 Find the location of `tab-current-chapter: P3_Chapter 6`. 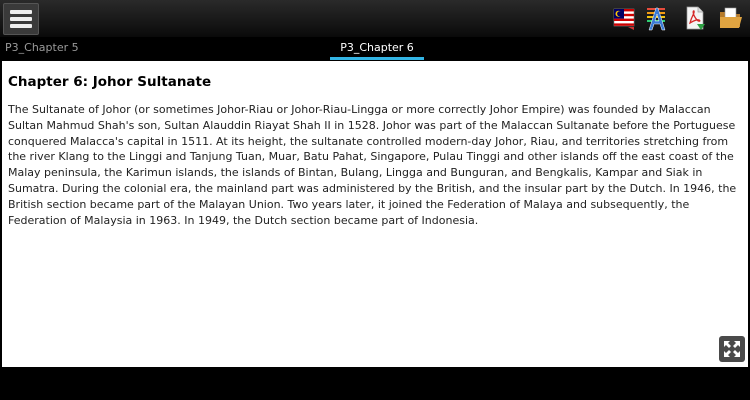

tab-current-chapter: P3_Chapter 6 is located at coordinates (377, 47).